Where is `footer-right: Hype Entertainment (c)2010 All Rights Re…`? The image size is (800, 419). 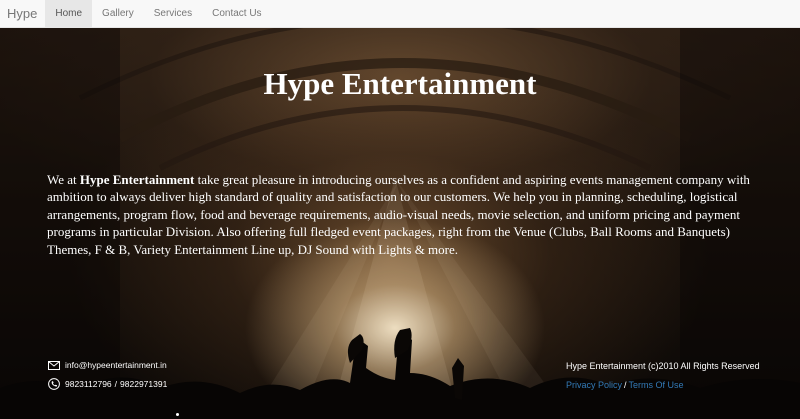 footer-right: Hype Entertainment (c)2010 All Rights Re… is located at coordinates (663, 375).